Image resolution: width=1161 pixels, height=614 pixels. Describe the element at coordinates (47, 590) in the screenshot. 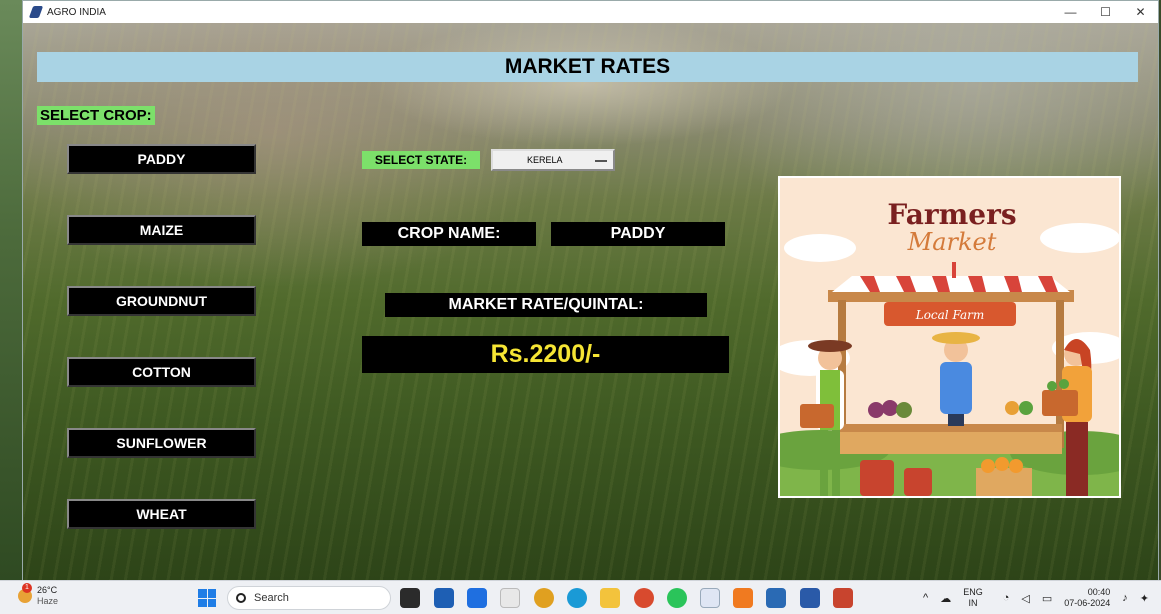

I see `weather-temp: 26°C` at that location.